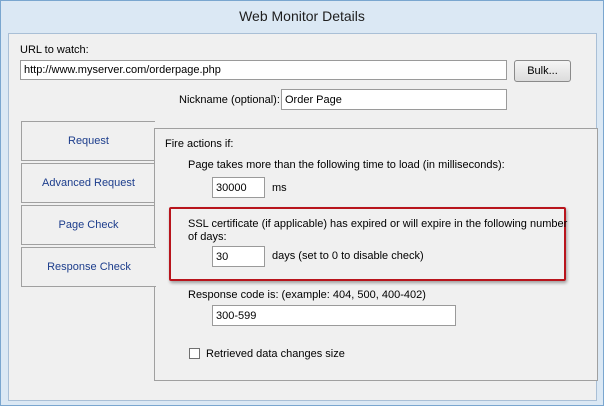 The width and height of the screenshot is (604, 406). Describe the element at coordinates (207, 237) in the screenshot. I see `ssl-label-line2: of days:` at that location.